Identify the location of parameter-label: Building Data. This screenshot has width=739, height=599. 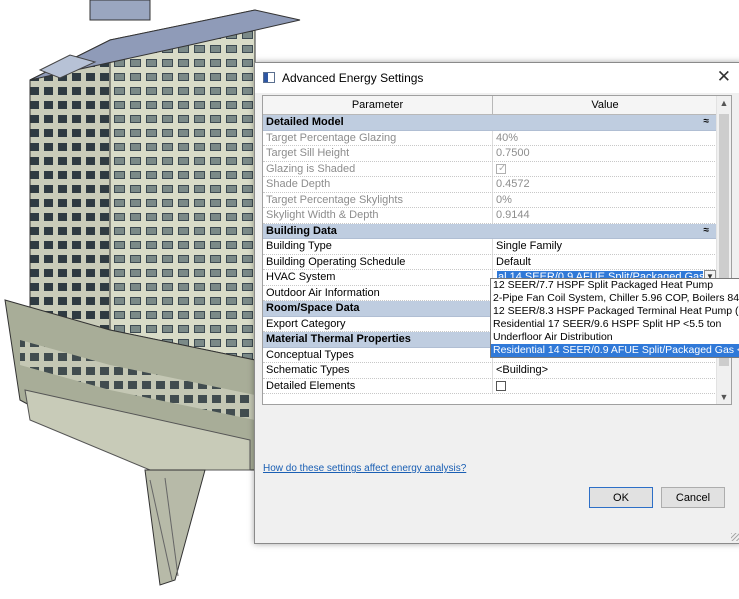
(301, 230).